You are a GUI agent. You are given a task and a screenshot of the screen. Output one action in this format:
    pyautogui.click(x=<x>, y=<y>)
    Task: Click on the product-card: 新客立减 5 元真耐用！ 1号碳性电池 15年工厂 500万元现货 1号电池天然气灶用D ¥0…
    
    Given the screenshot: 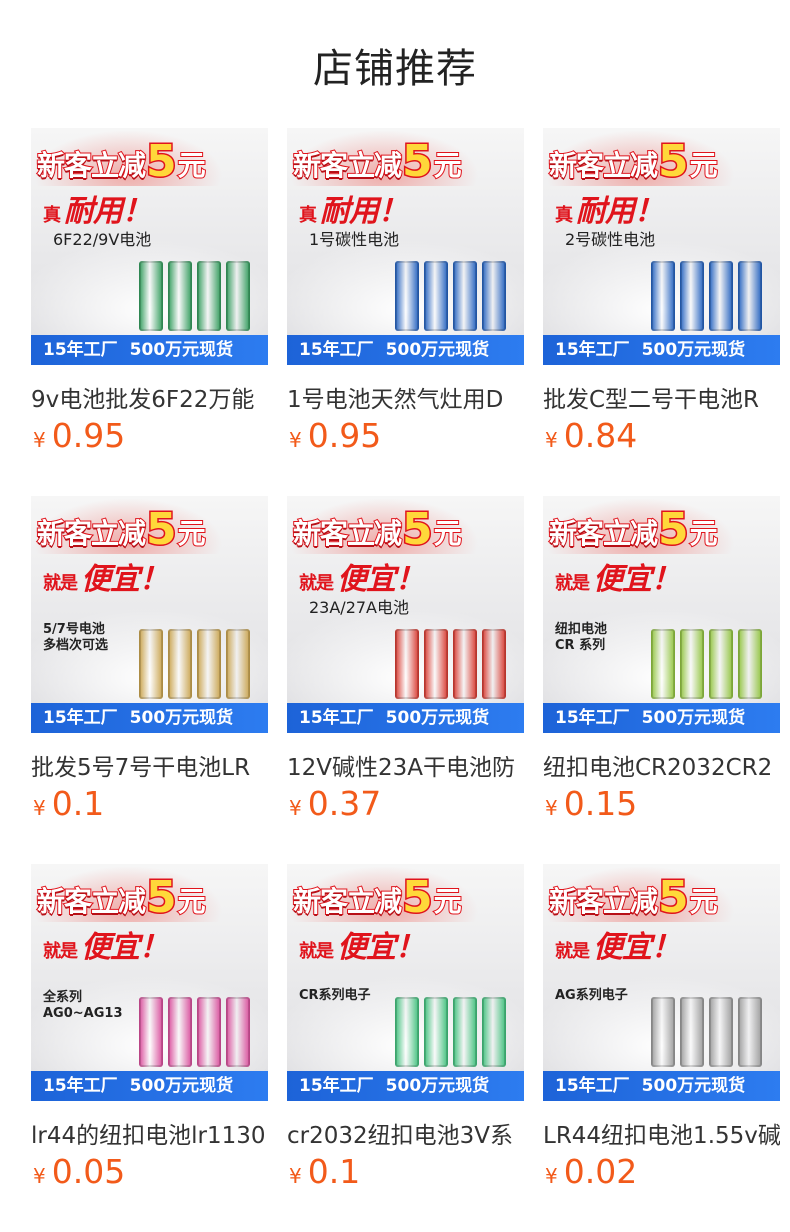 What is the action you would take?
    pyautogui.click(x=405, y=293)
    